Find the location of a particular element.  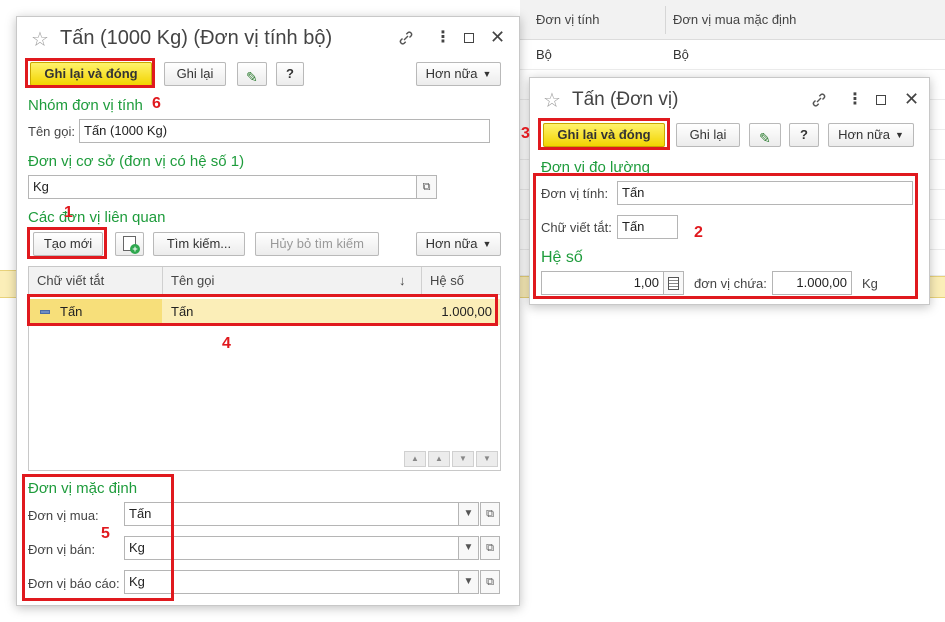

group-heading: Nhóm đơn vị tính is located at coordinates (85, 105).